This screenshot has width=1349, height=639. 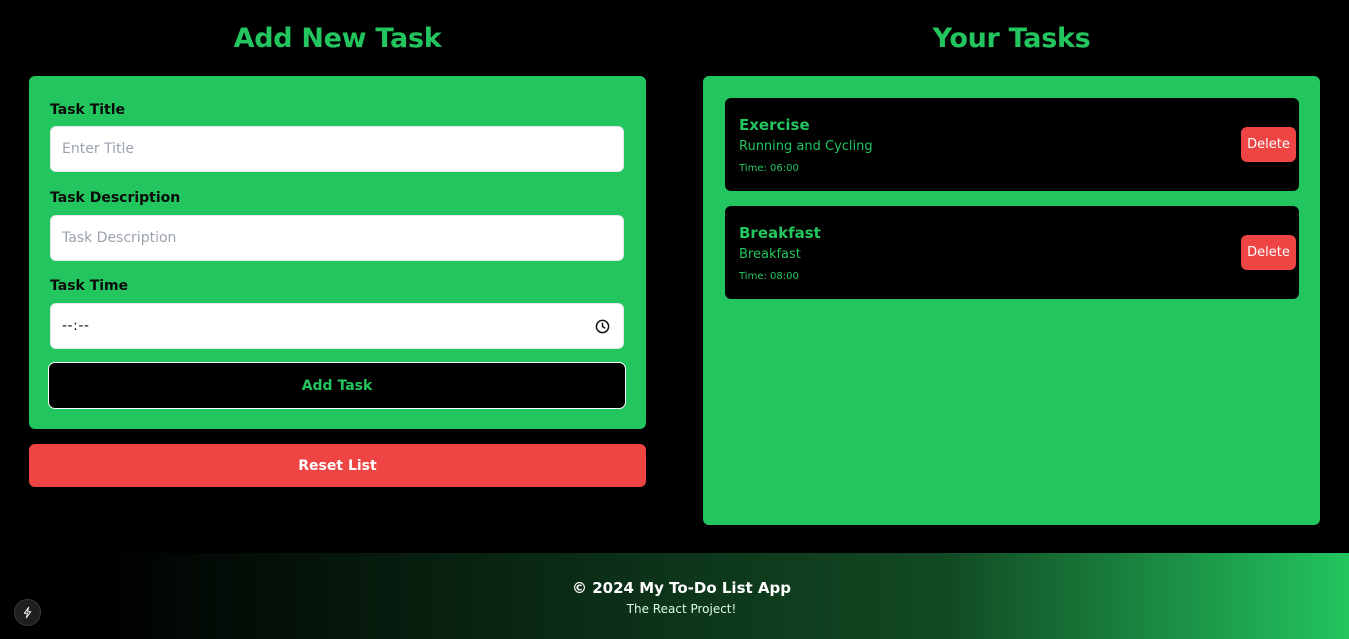 What do you see at coordinates (337, 238) in the screenshot?
I see `task-description-input: Task Description` at bounding box center [337, 238].